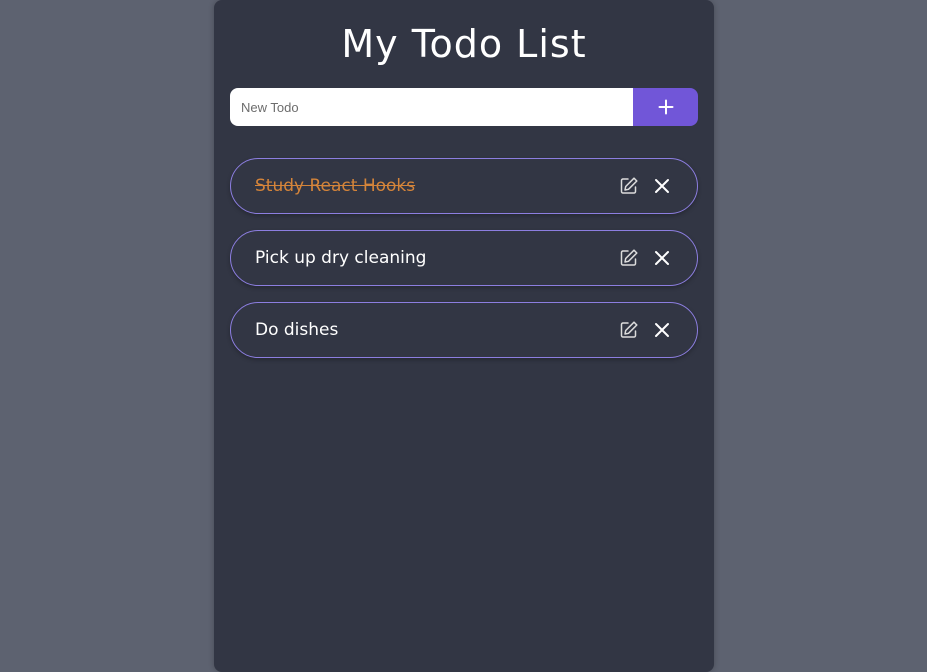 The height and width of the screenshot is (672, 927). What do you see at coordinates (464, 44) in the screenshot?
I see `page-title: My Todo List` at bounding box center [464, 44].